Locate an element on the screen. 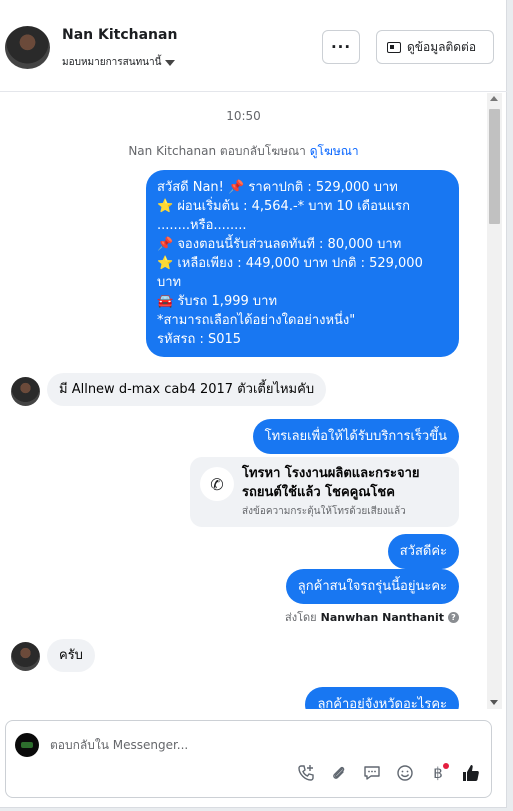  message-timestamp: 10:50 is located at coordinates (243, 116).